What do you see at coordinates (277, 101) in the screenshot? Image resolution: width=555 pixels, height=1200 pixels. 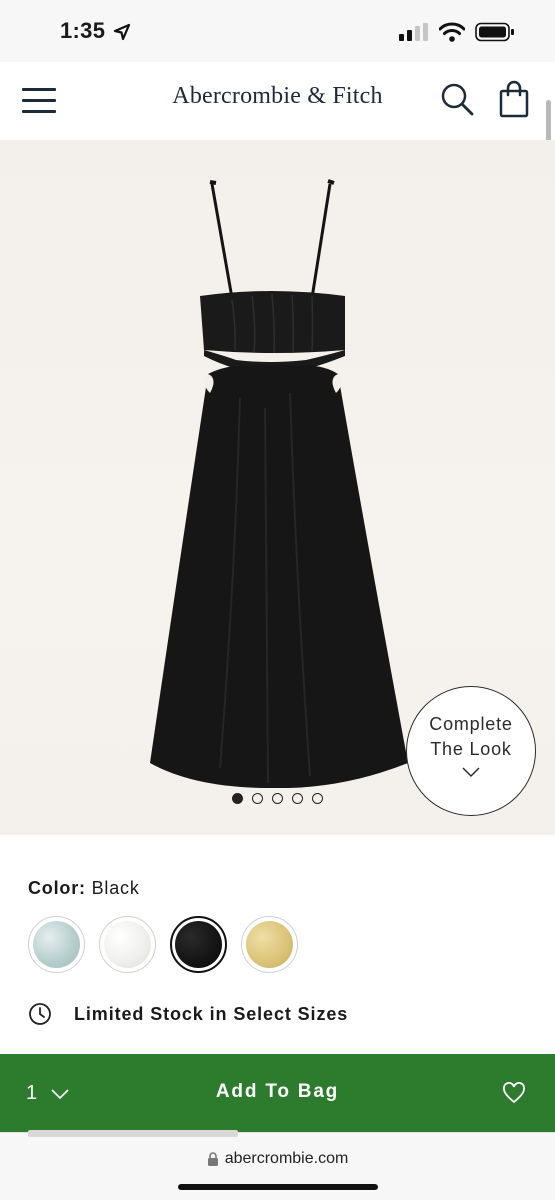 I see `site-header: Abercrombie & Fitch` at bounding box center [277, 101].